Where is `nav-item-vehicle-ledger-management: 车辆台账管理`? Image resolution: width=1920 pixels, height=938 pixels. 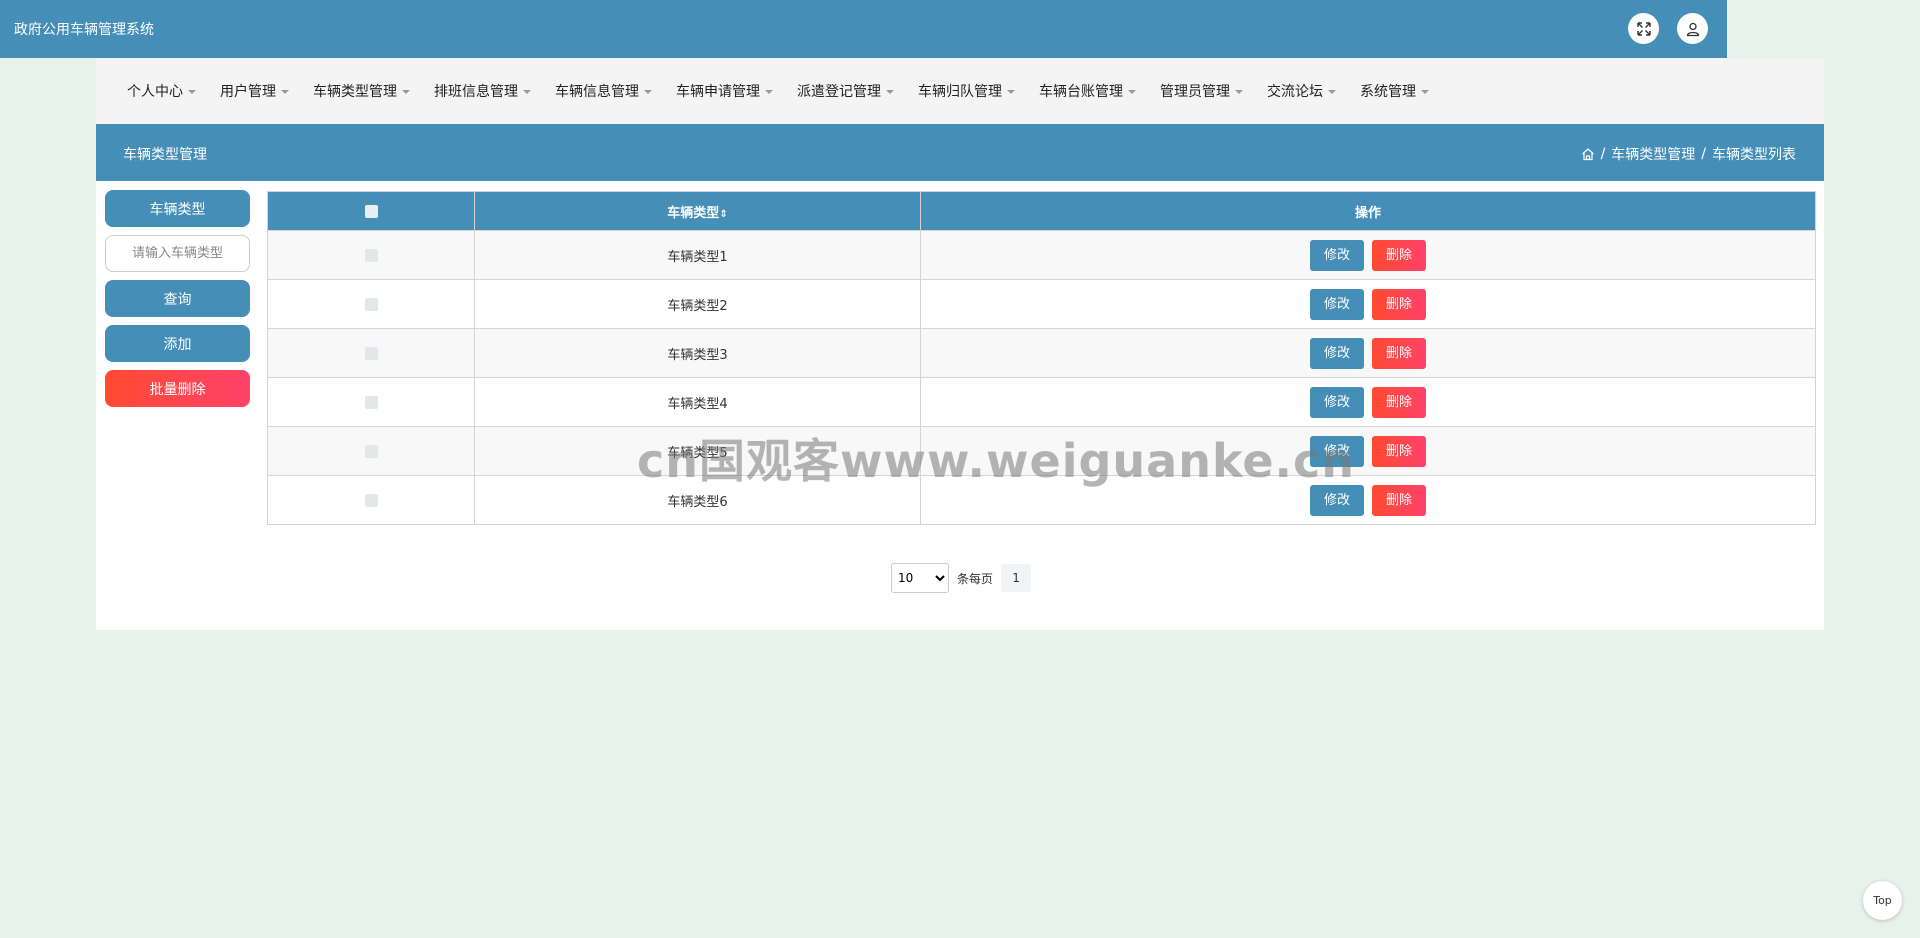 nav-item-vehicle-ledger-management: 车辆台账管理 is located at coordinates (1087, 91).